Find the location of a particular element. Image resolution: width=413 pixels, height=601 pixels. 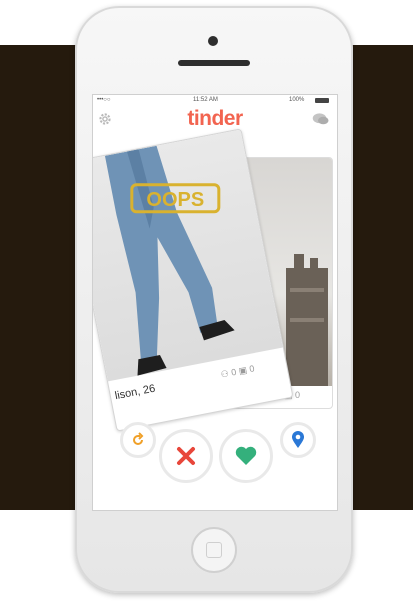

shared-interests-icon: ⚇ is located at coordinates (224, 374).